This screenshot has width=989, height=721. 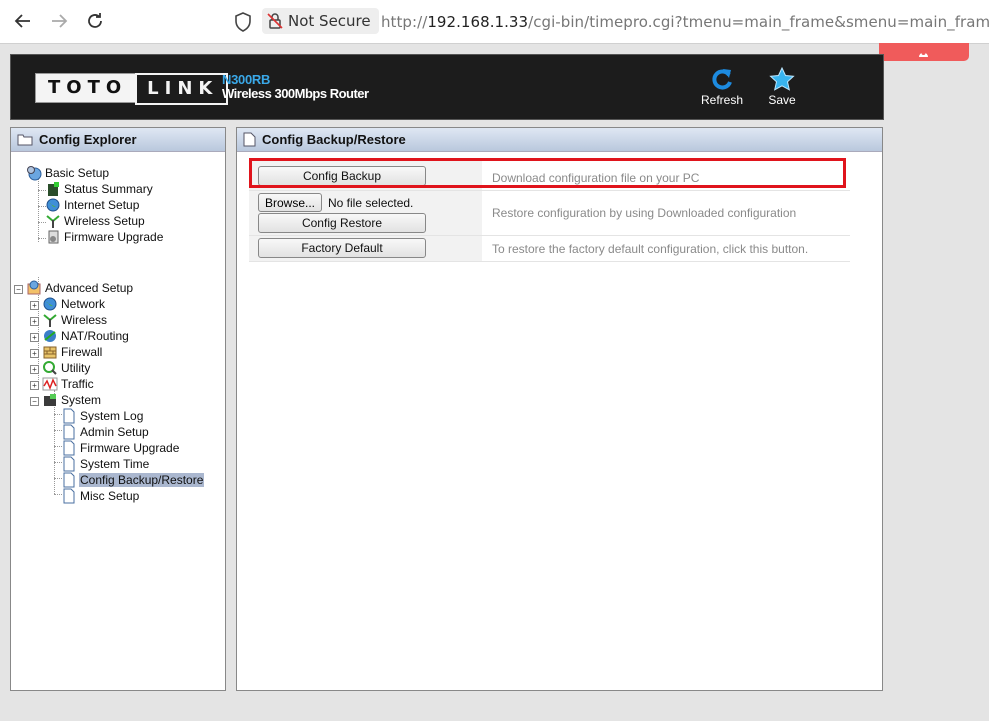 What do you see at coordinates (722, 100) in the screenshot?
I see `refresh-label: Refresh` at bounding box center [722, 100].